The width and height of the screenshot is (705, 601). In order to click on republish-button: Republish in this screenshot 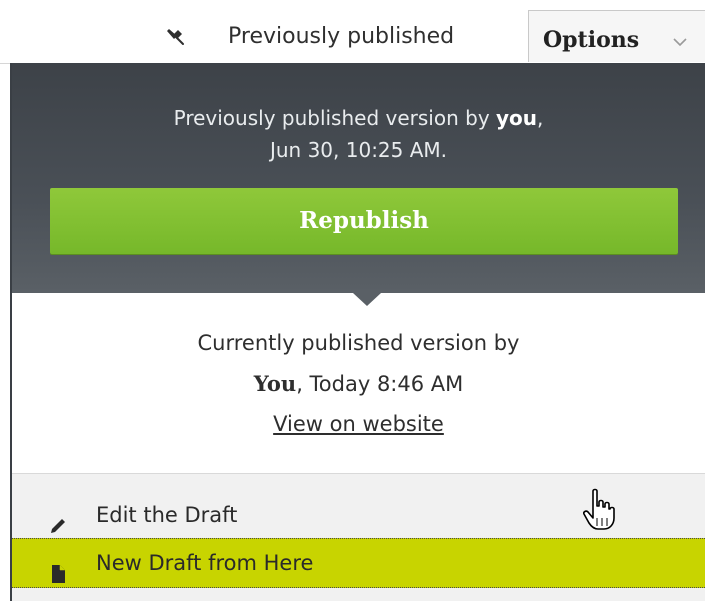, I will do `click(364, 221)`.